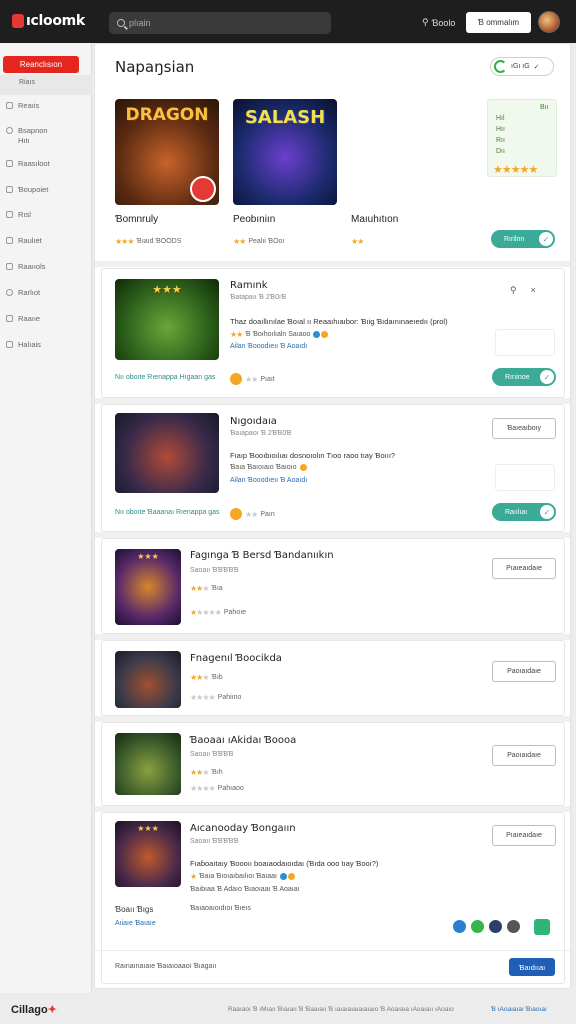 This screenshot has height=1024, width=576. Describe the element at coordinates (524, 377) in the screenshot. I see `item-toggle: Rırıinoe ✓` at that location.